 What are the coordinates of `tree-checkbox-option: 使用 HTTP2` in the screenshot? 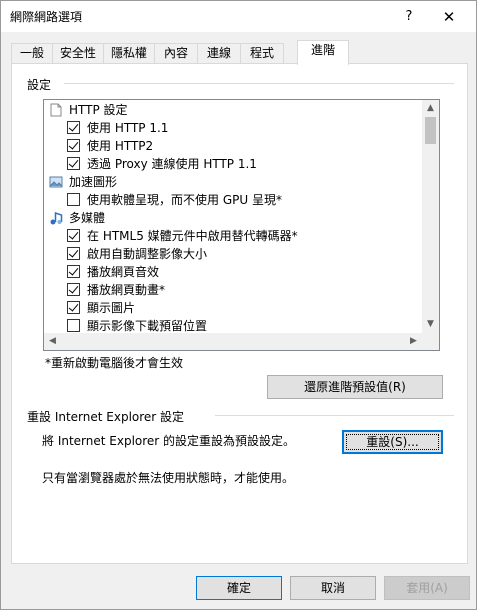 It's located at (233, 146).